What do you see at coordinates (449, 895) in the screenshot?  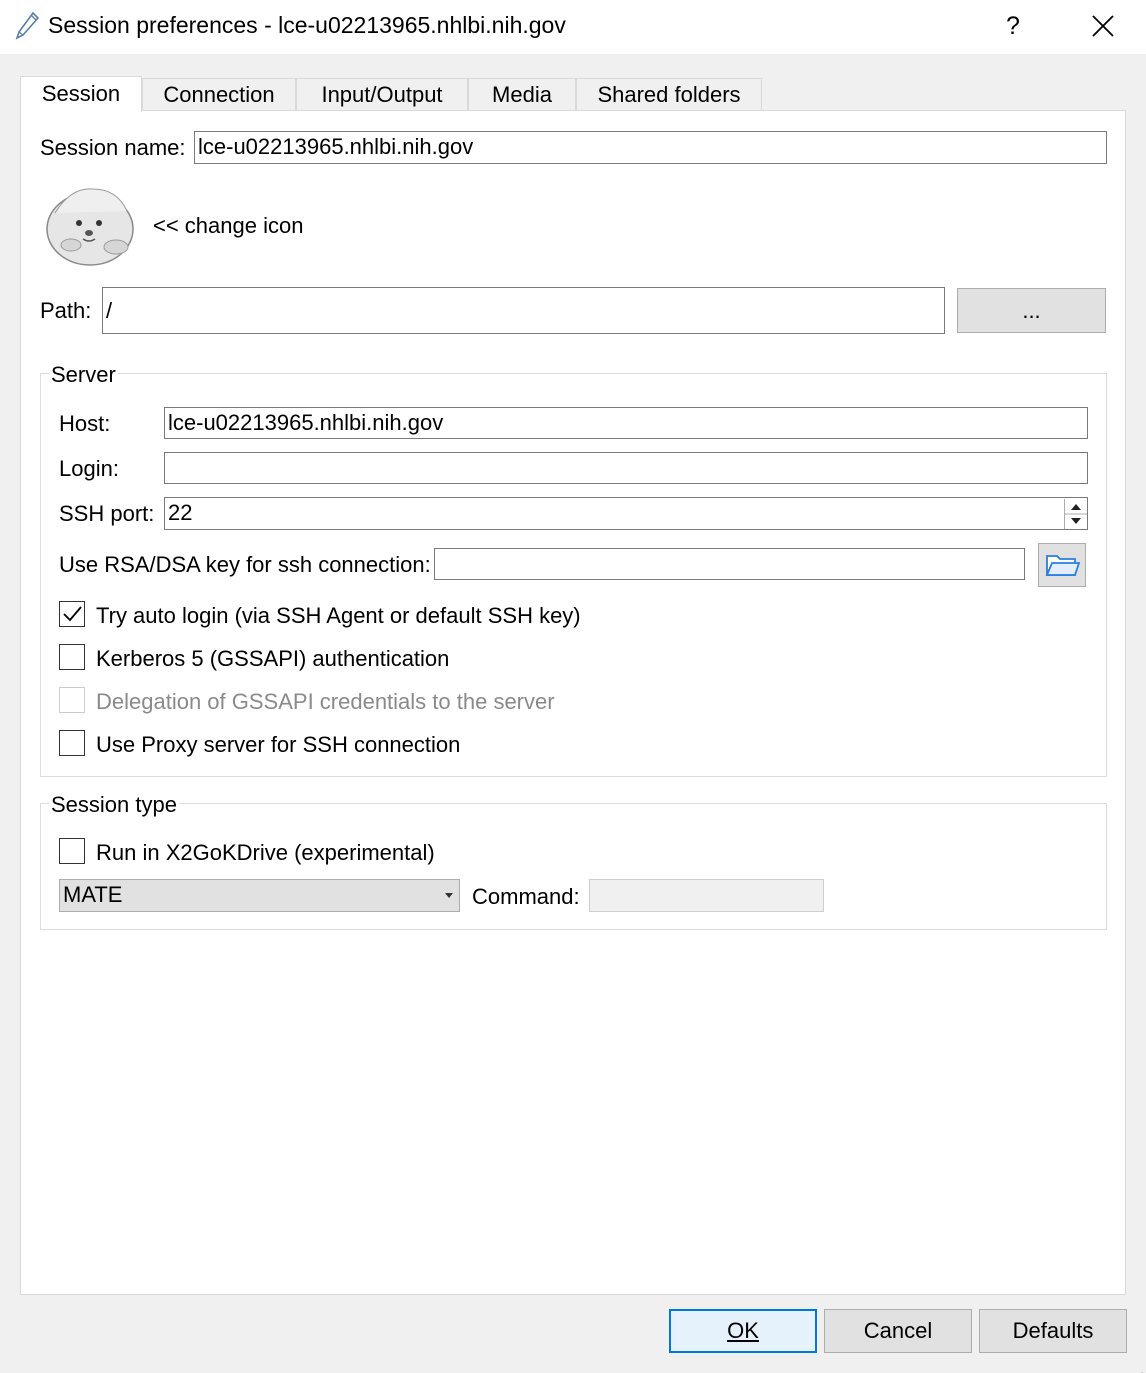 I see `chevron-down-icon` at bounding box center [449, 895].